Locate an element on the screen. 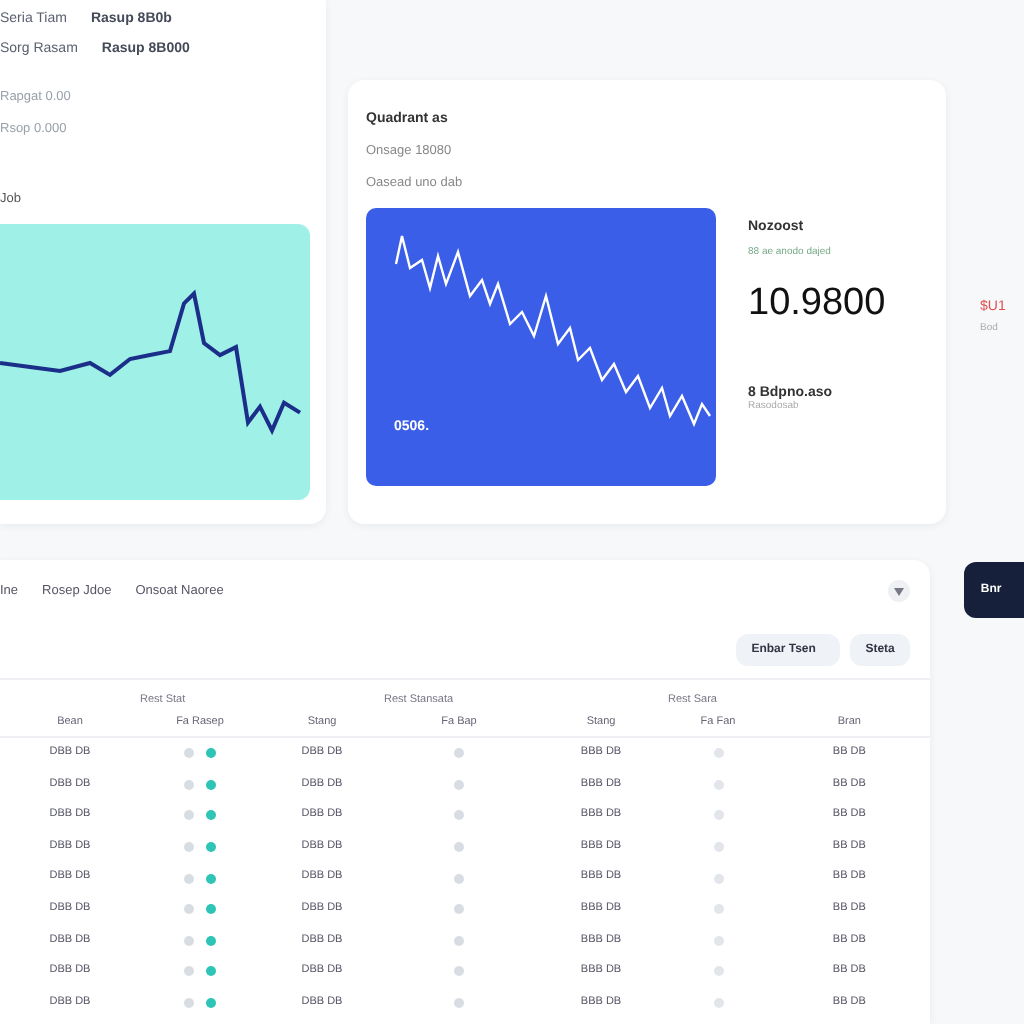 Image resolution: width=1024 pixels, height=1024 pixels. stat-value: 10.9800 is located at coordinates (817, 304).